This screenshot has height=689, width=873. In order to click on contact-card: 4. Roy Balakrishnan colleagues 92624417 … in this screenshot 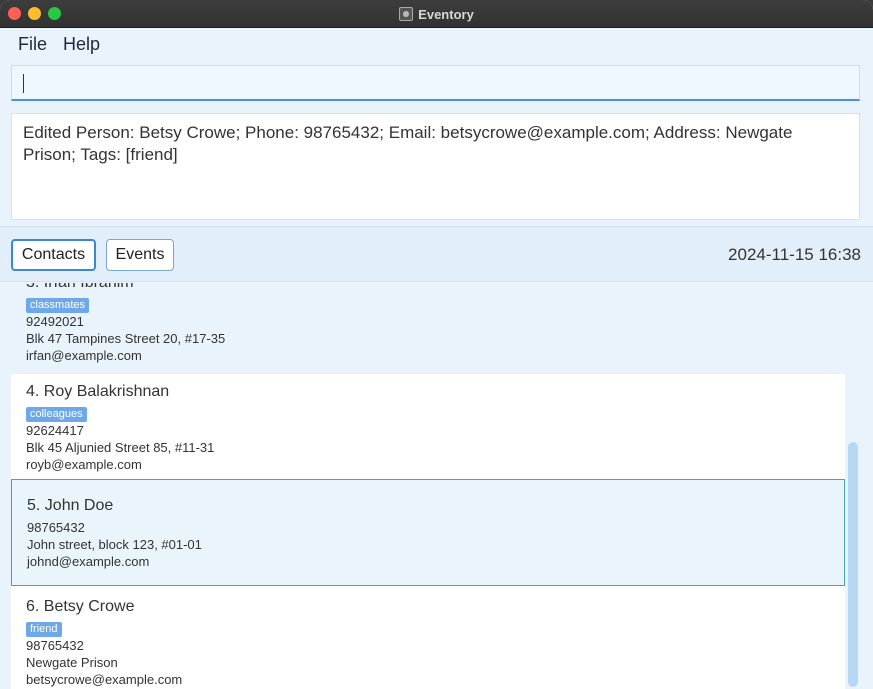, I will do `click(428, 426)`.